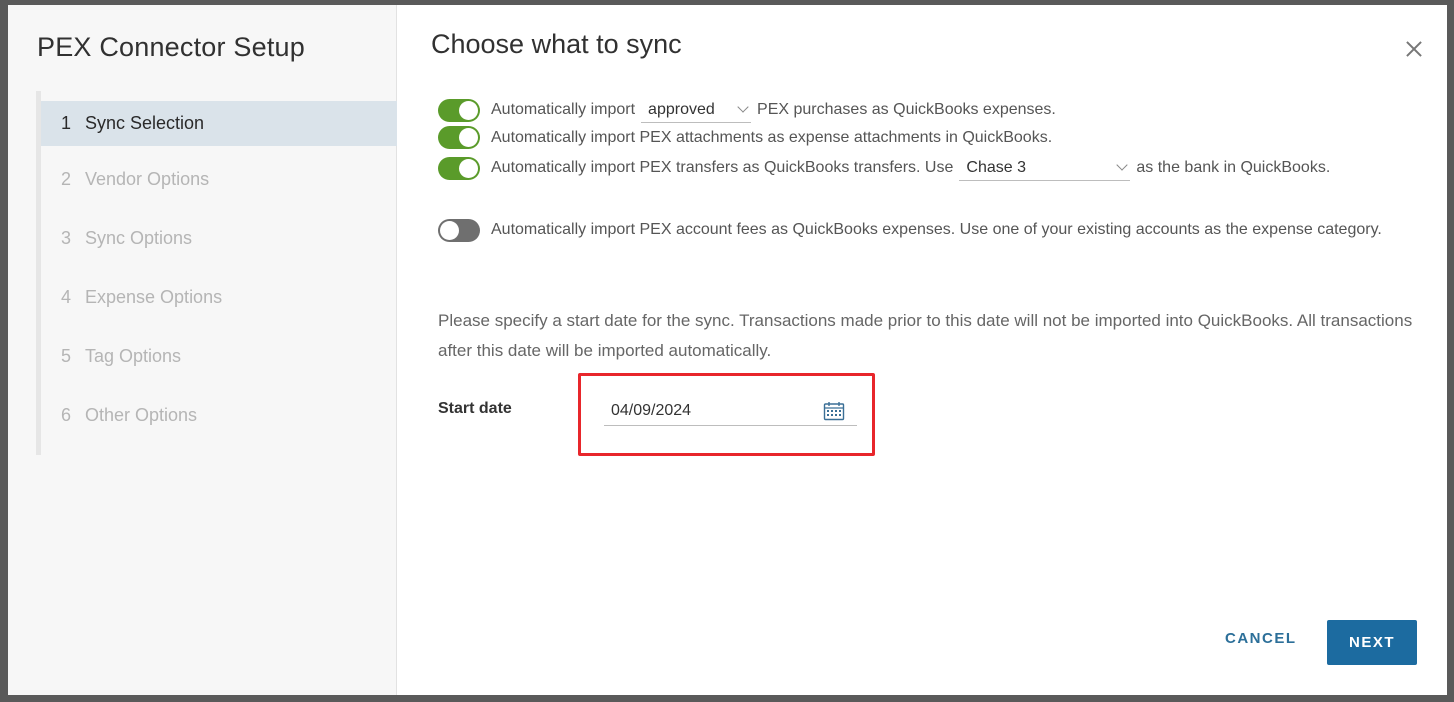  Describe the element at coordinates (730, 411) in the screenshot. I see `start-date-input: 04/09/2024` at that location.